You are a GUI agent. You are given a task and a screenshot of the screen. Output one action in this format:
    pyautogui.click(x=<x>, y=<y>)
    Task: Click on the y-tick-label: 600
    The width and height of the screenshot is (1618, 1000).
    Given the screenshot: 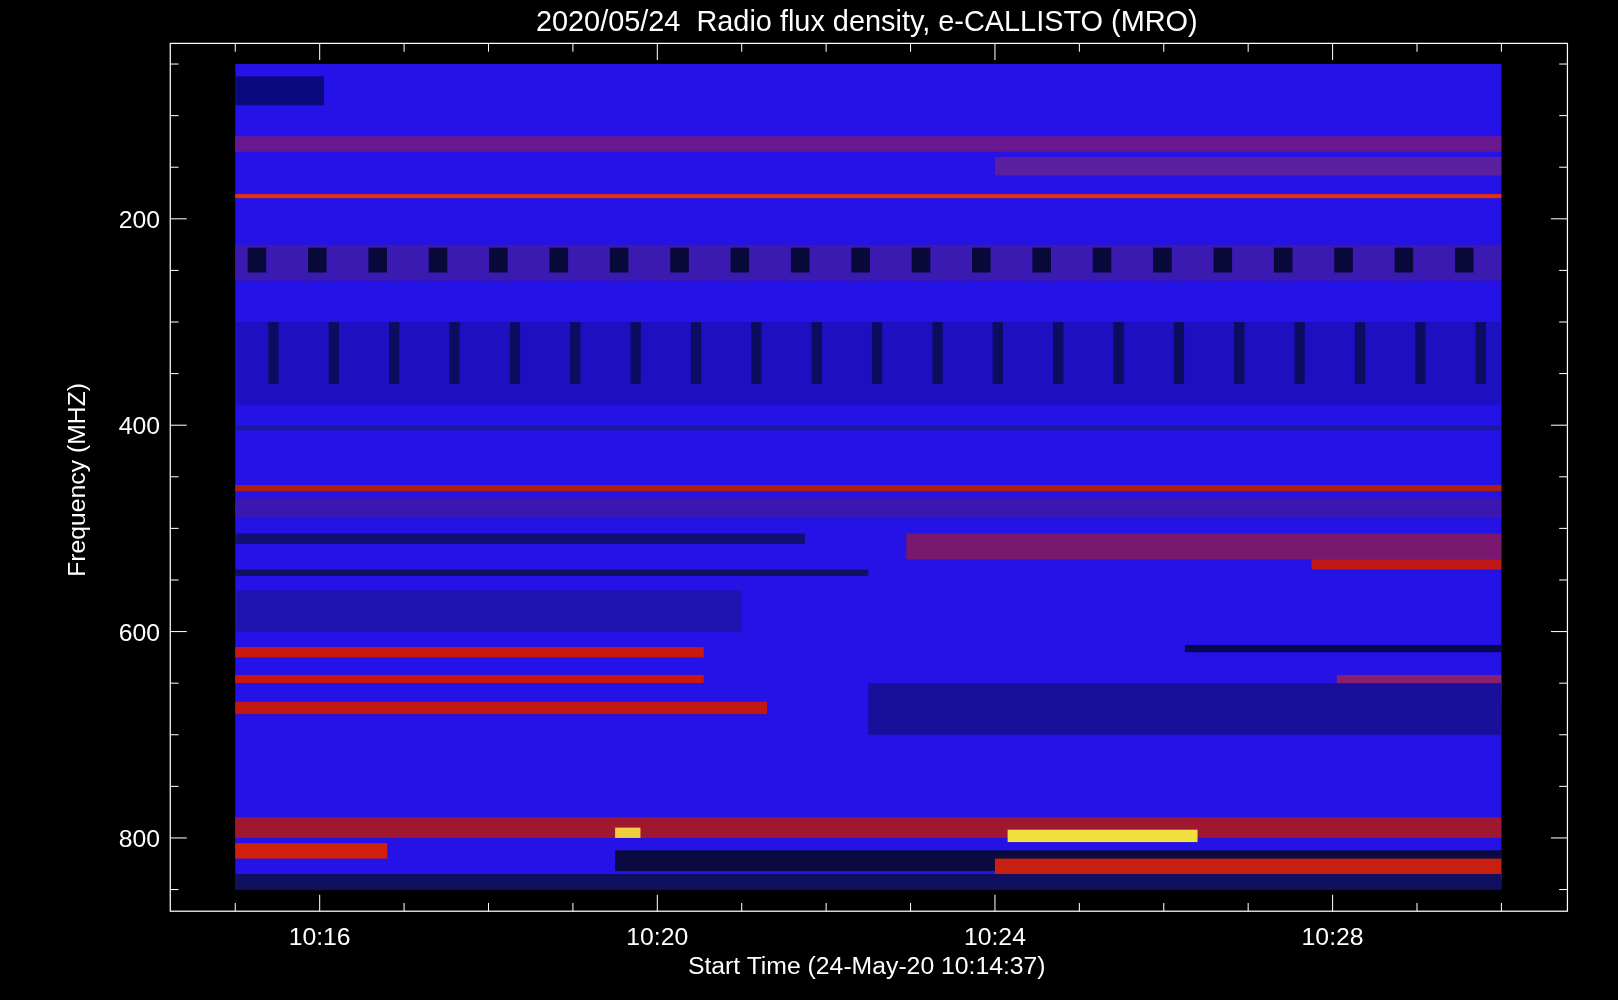 What is the action you would take?
    pyautogui.click(x=139, y=632)
    